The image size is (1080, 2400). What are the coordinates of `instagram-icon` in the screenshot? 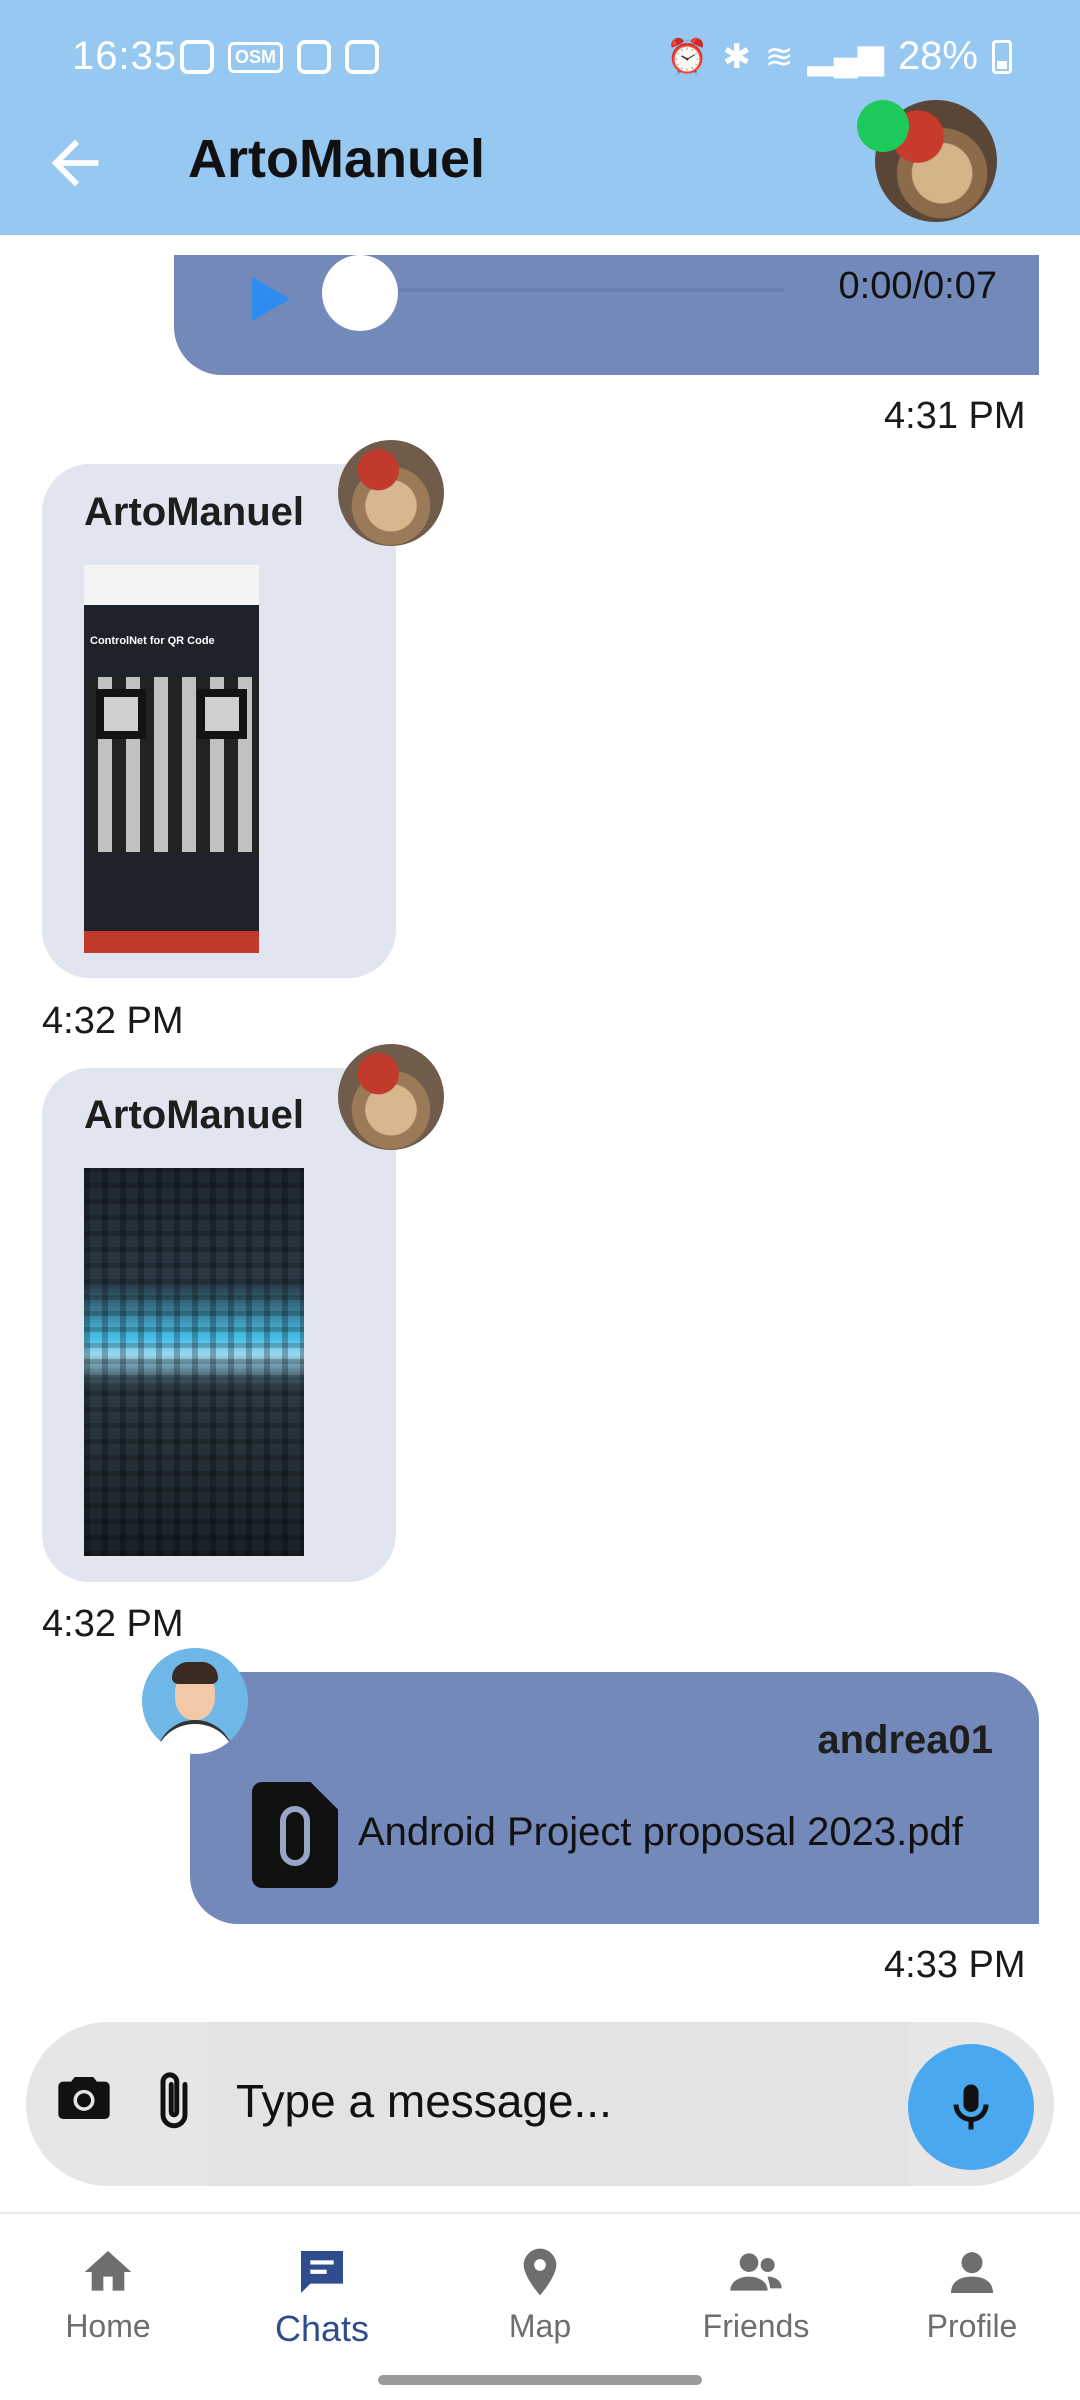 It's located at (197, 57).